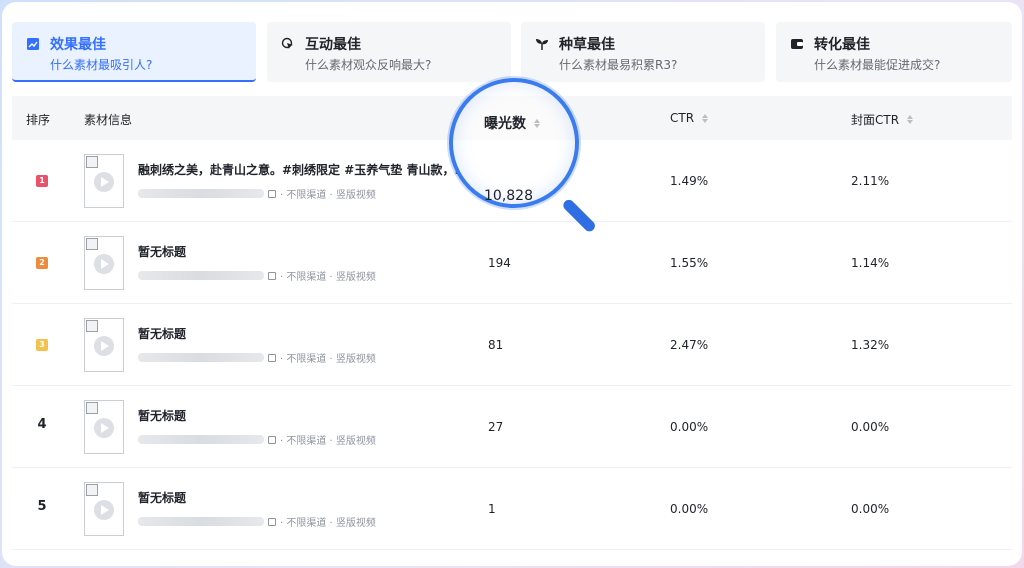 This screenshot has height=568, width=1024. I want to click on ctr-value: 1.49%, so click(689, 181).